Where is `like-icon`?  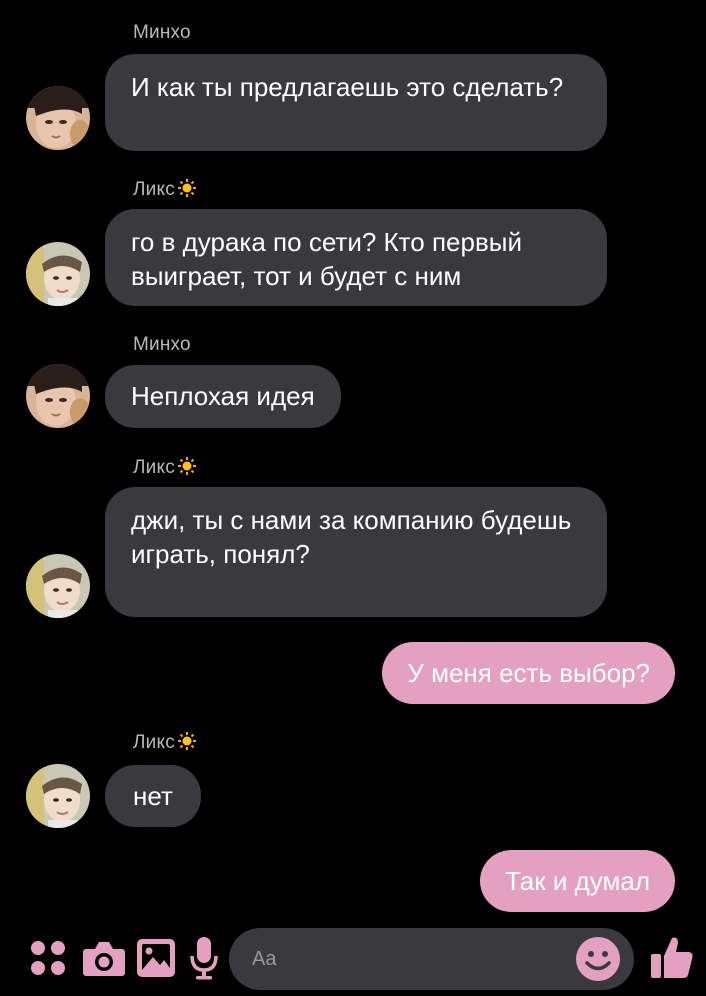 like-icon is located at coordinates (672, 959).